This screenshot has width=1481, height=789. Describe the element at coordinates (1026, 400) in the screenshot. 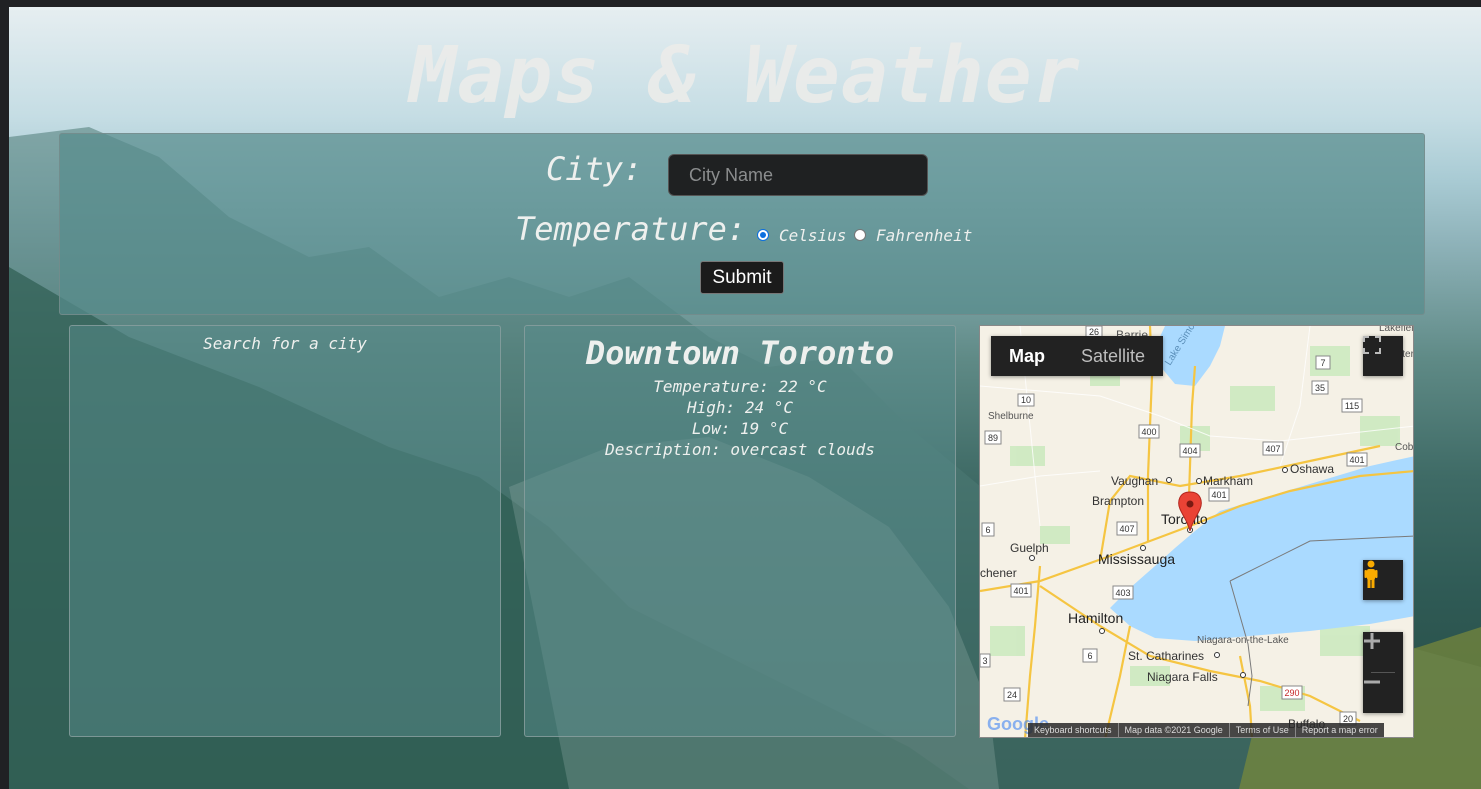

I see `route-10: 10` at that location.